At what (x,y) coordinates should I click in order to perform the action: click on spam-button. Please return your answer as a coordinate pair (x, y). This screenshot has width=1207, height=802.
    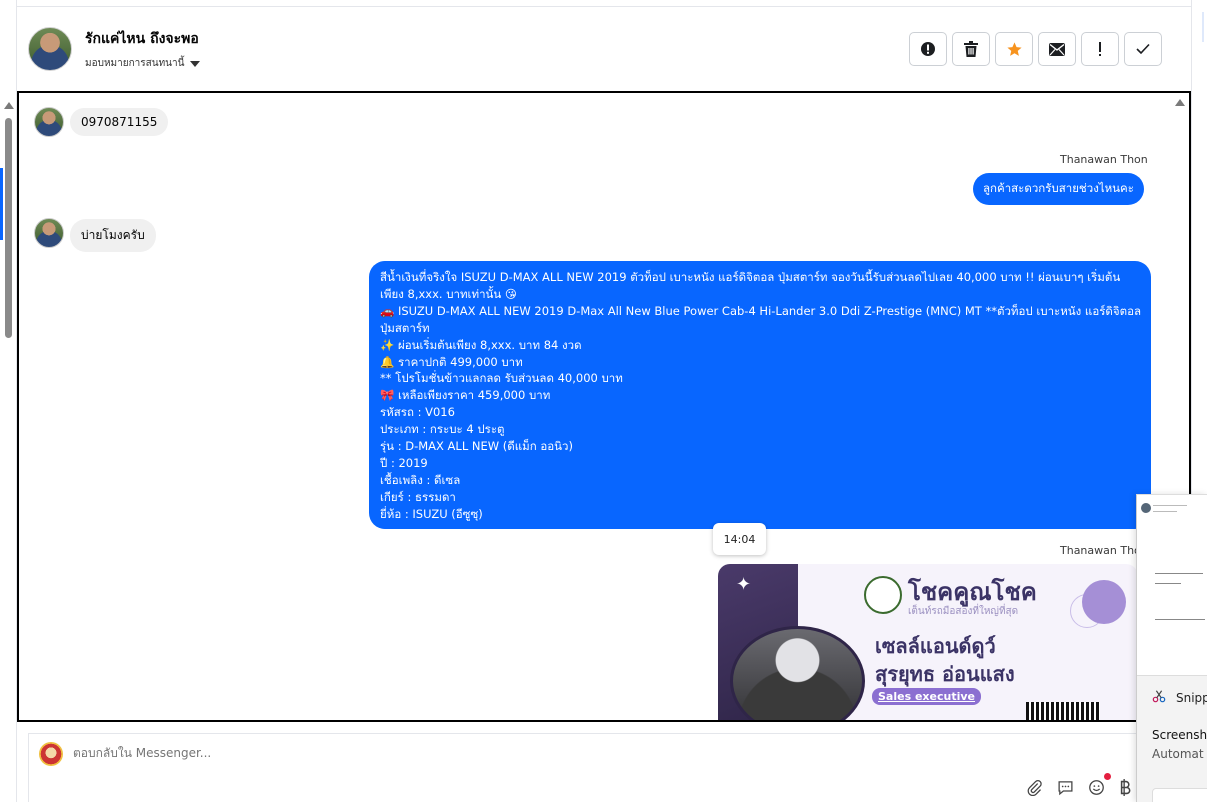
    Looking at the image, I should click on (928, 49).